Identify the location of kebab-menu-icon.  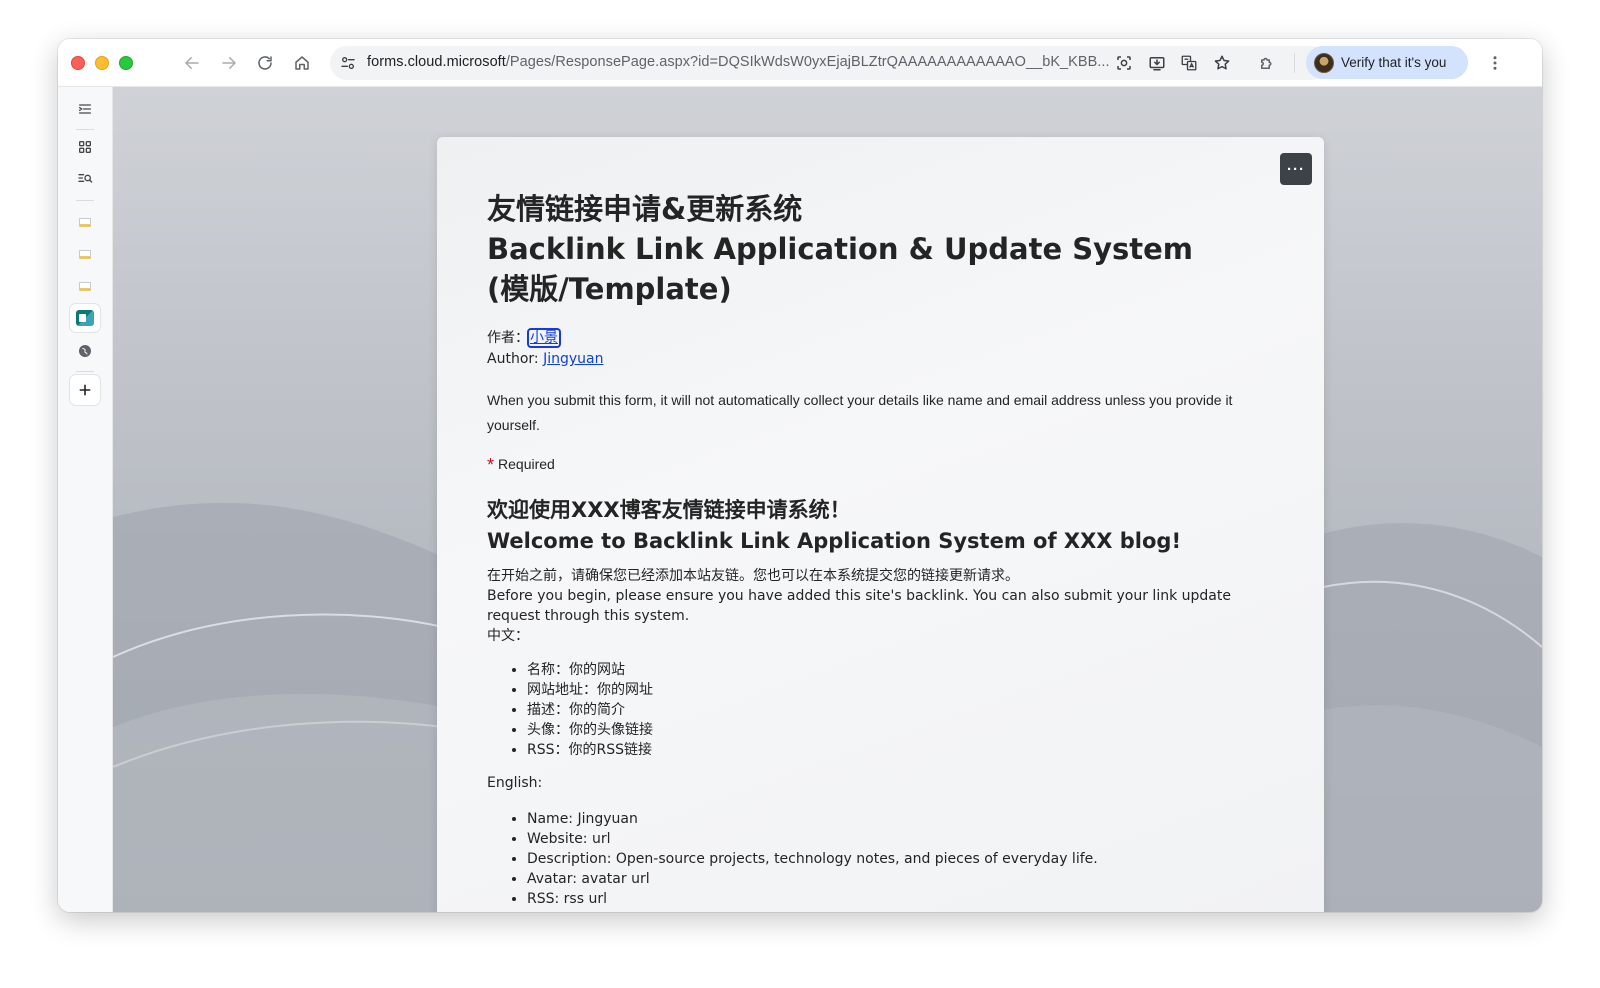
(1495, 63).